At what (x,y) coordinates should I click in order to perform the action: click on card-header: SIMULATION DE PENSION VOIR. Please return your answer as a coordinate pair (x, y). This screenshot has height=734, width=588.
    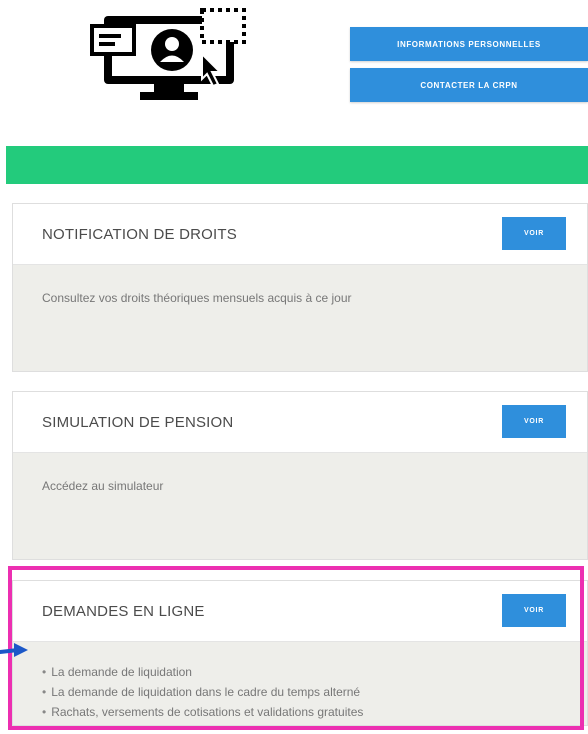
    Looking at the image, I should click on (300, 422).